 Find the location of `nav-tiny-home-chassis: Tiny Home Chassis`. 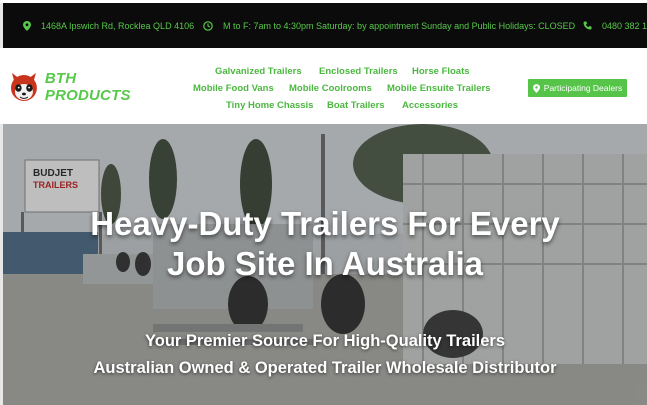

nav-tiny-home-chassis: Tiny Home Chassis is located at coordinates (269, 105).